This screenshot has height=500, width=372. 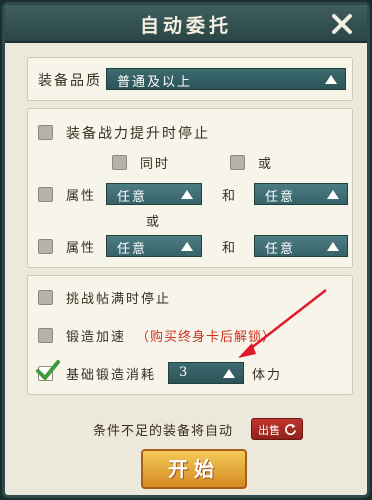 What do you see at coordinates (301, 246) in the screenshot?
I see `attr-row-2-second-select: 任意` at bounding box center [301, 246].